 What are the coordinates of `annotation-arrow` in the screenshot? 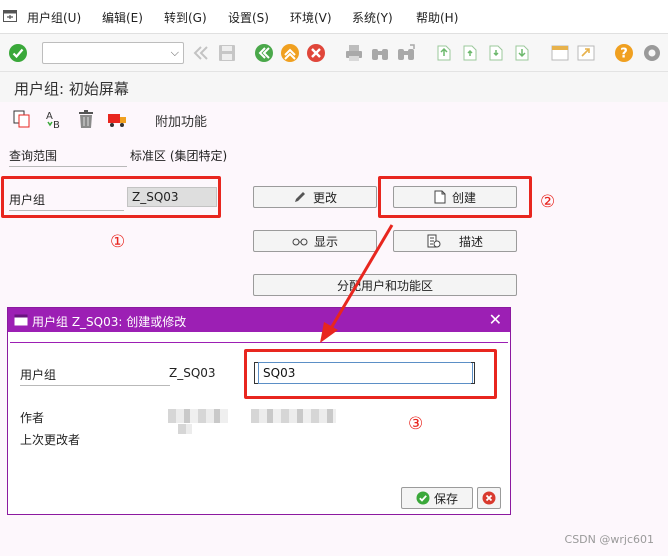 It's located at (357, 283).